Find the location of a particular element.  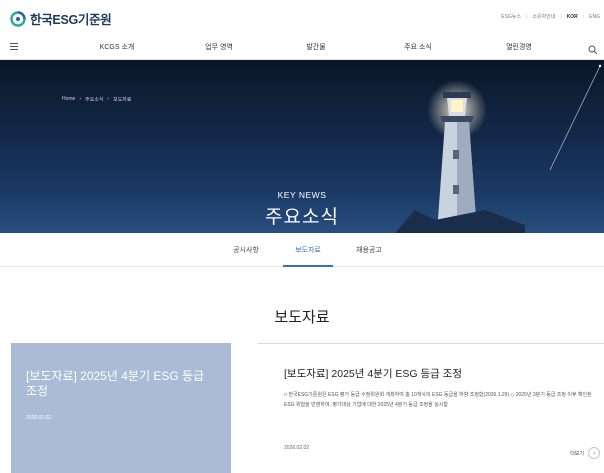

more-button: 더보기 › is located at coordinates (585, 453).